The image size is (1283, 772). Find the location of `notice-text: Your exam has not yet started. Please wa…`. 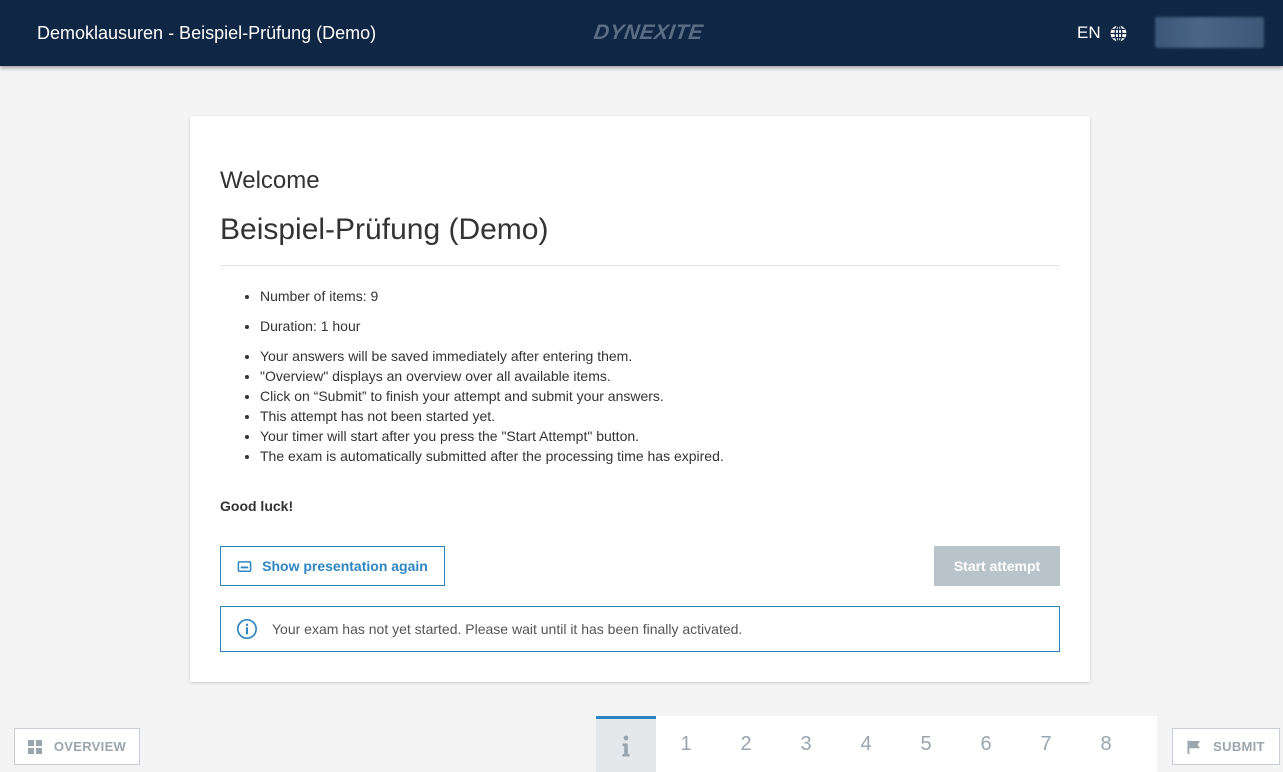

notice-text: Your exam has not yet started. Please wa… is located at coordinates (507, 629).